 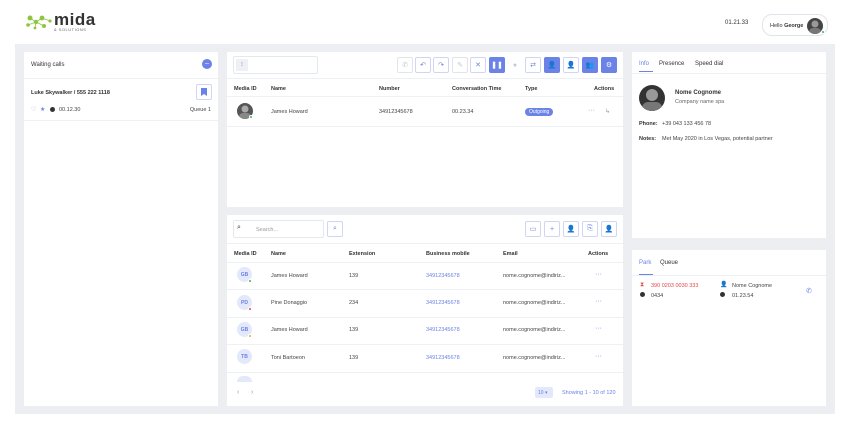 What do you see at coordinates (515, 65) in the screenshot?
I see `record-icon: ●` at bounding box center [515, 65].